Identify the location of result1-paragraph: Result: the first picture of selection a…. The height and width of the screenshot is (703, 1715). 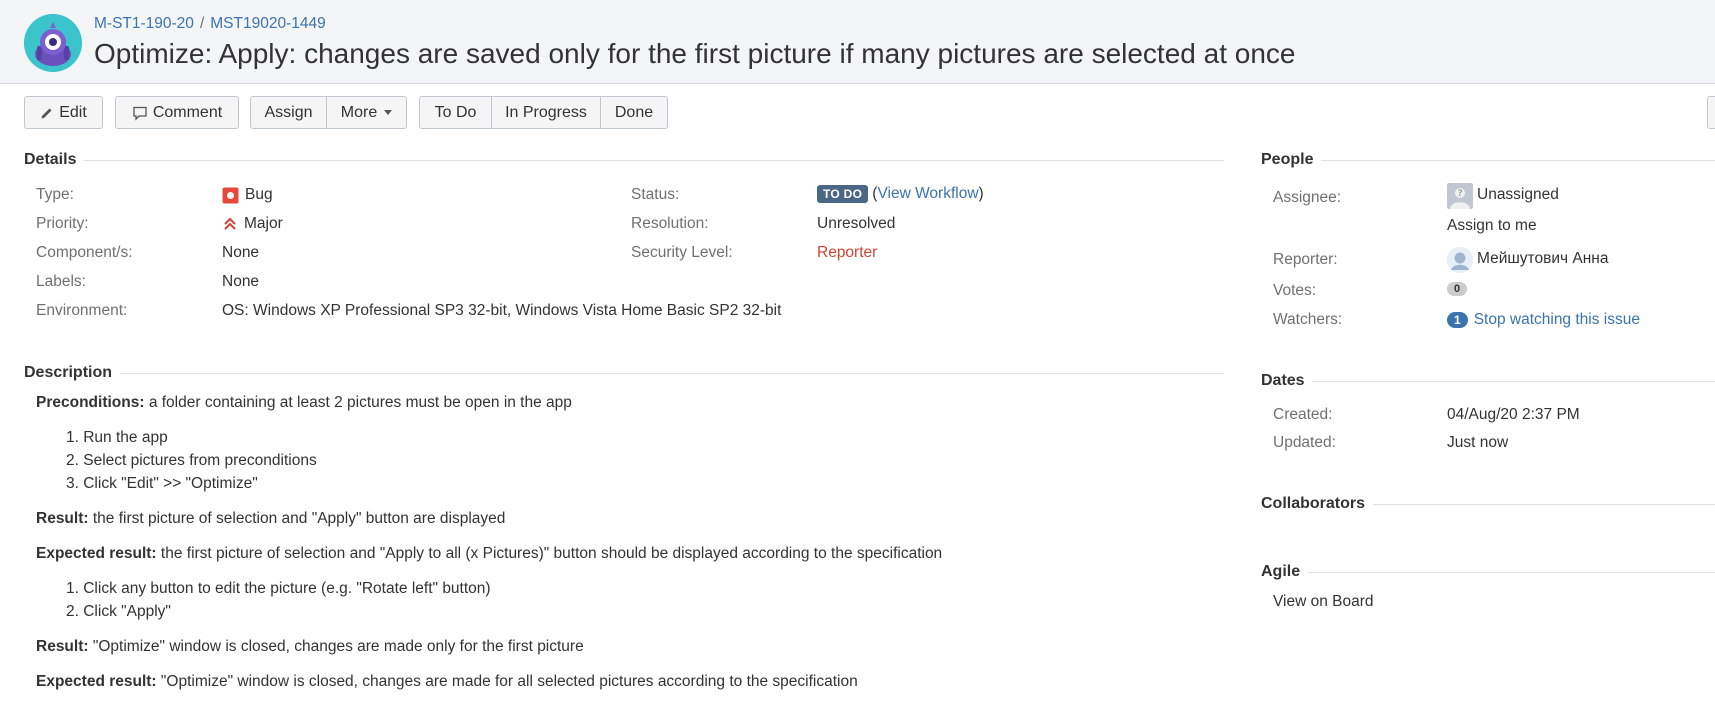
(270, 519).